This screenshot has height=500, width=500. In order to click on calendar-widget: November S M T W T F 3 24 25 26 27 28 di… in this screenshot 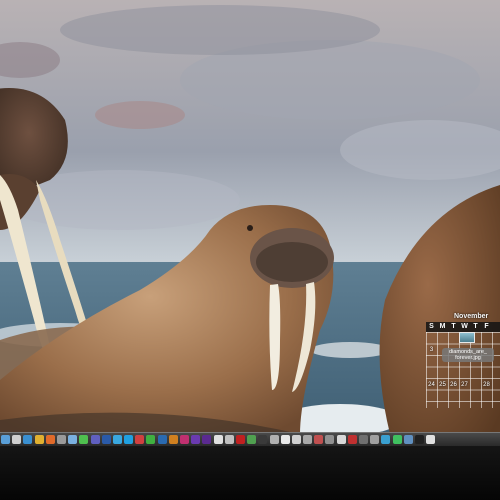, I will do `click(462, 360)`.